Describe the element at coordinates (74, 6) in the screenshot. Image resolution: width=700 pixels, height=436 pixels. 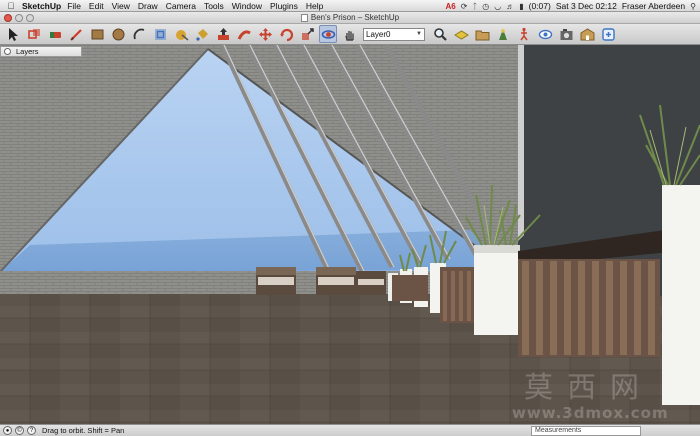
I see `menu-file: File` at that location.